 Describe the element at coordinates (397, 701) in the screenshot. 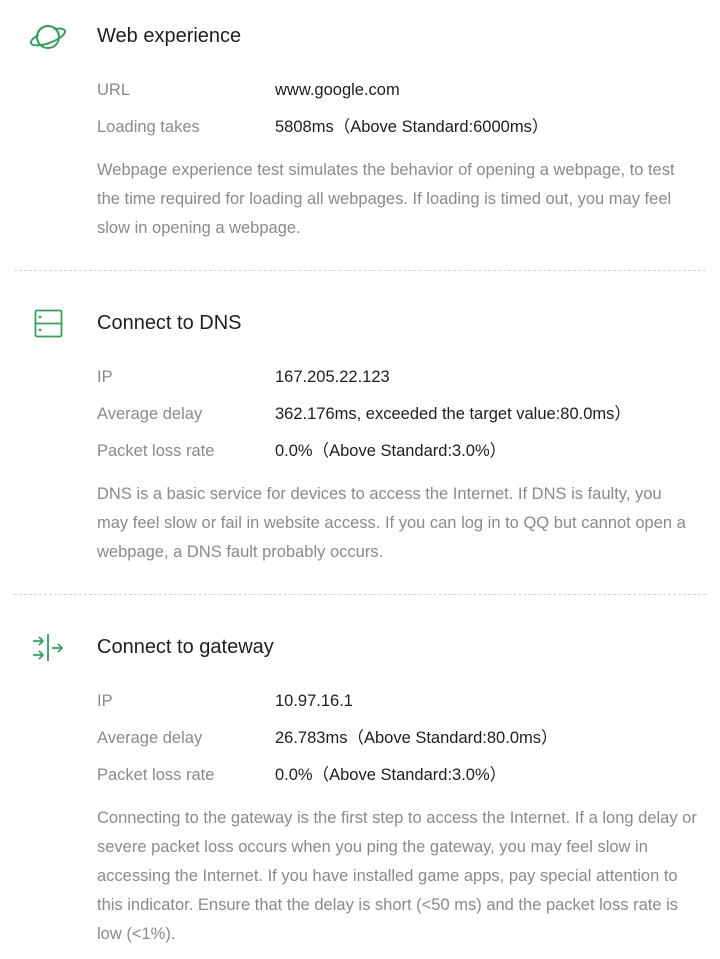

I see `info-row-ip: IP 10.97.16.1` at that location.